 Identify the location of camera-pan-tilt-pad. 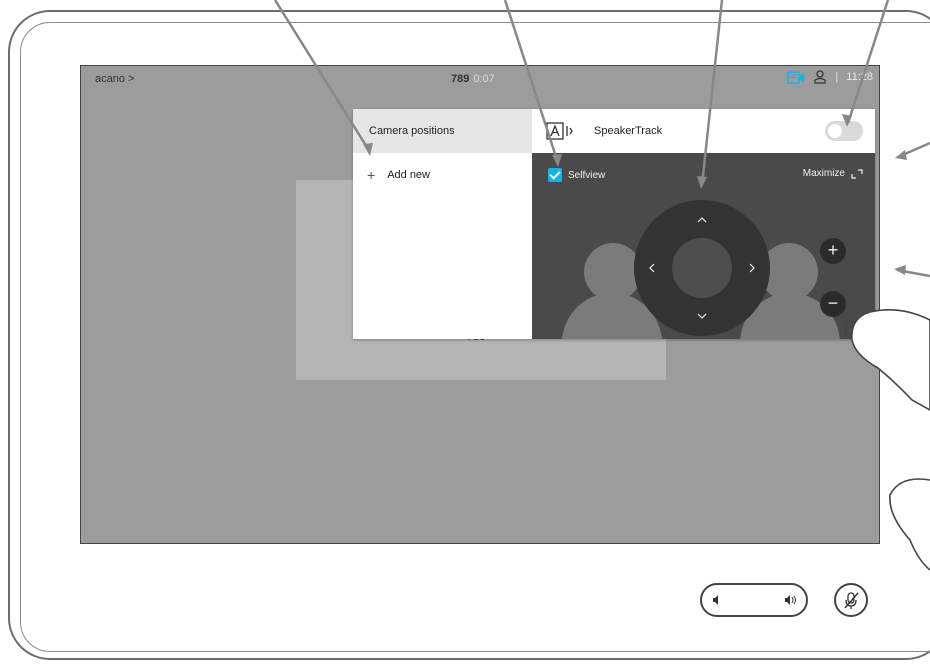
(702, 268).